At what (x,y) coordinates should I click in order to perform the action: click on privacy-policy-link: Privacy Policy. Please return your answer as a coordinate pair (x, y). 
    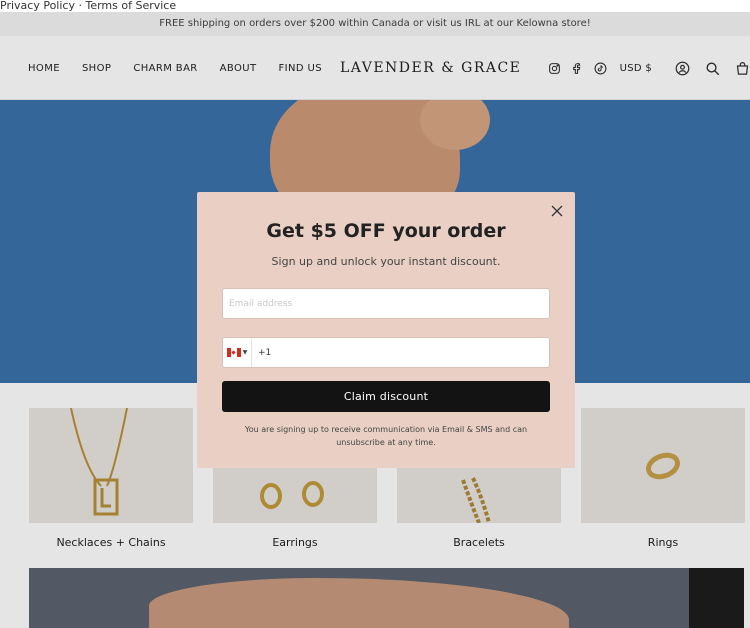
    Looking at the image, I should click on (37, 6).